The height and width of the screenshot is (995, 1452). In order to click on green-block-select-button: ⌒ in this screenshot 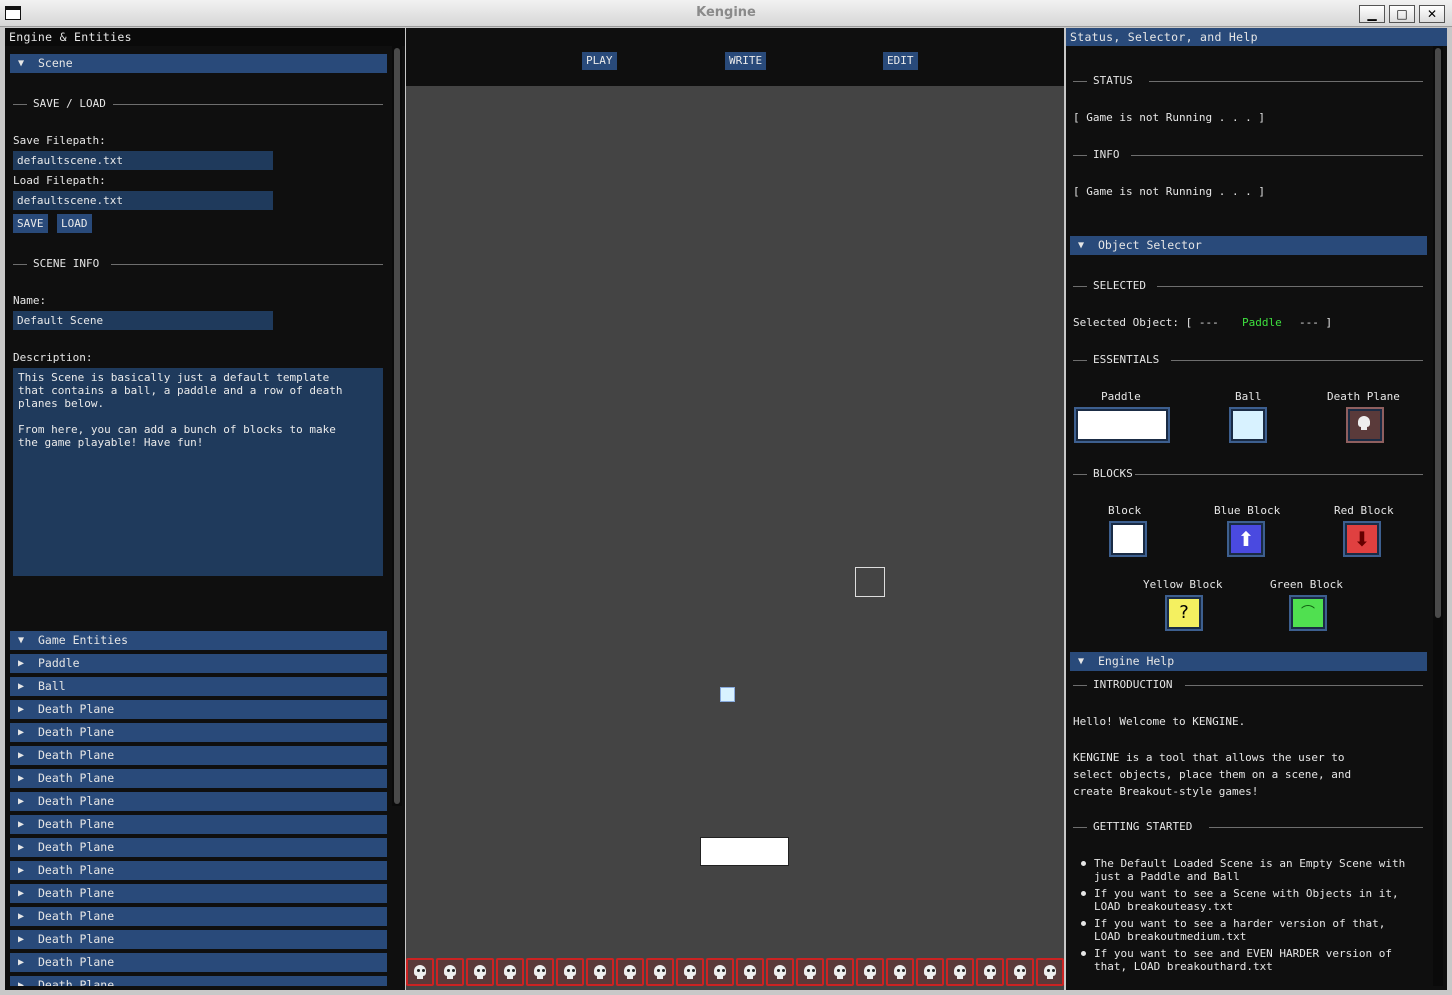, I will do `click(1308, 613)`.